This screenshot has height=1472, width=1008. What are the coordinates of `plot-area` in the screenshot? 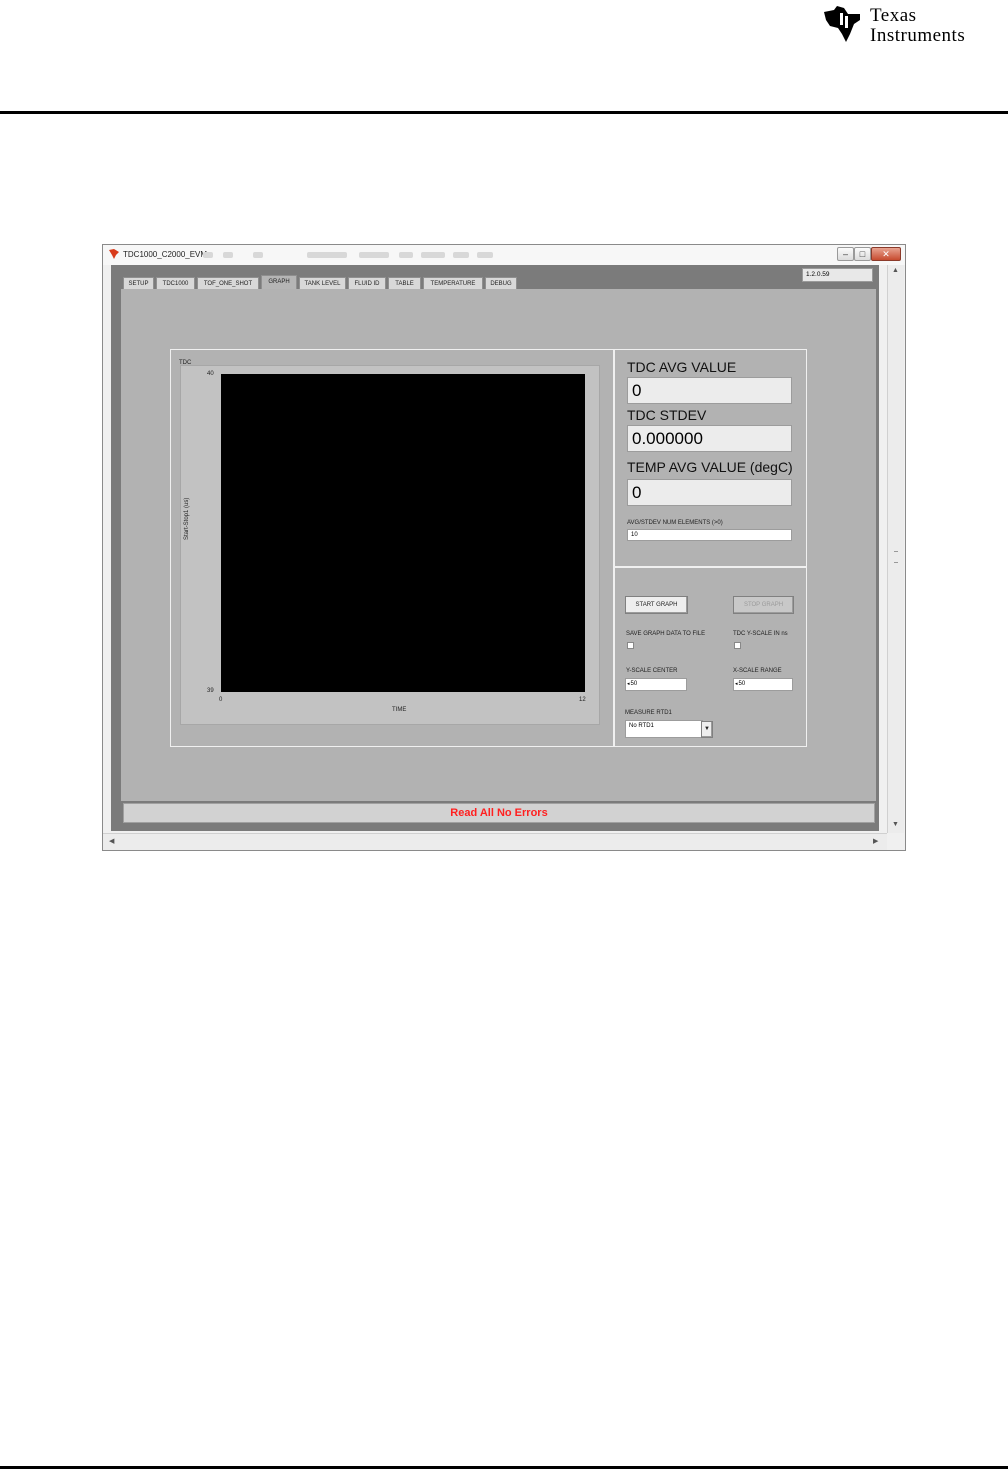 It's located at (403, 533).